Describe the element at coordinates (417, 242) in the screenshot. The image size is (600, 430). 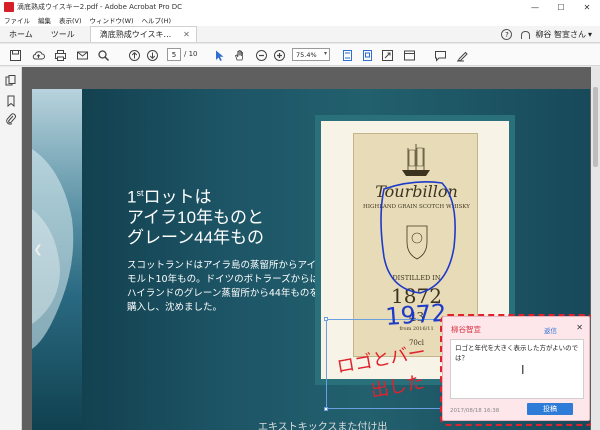
I see `crest-emblem-icon` at that location.